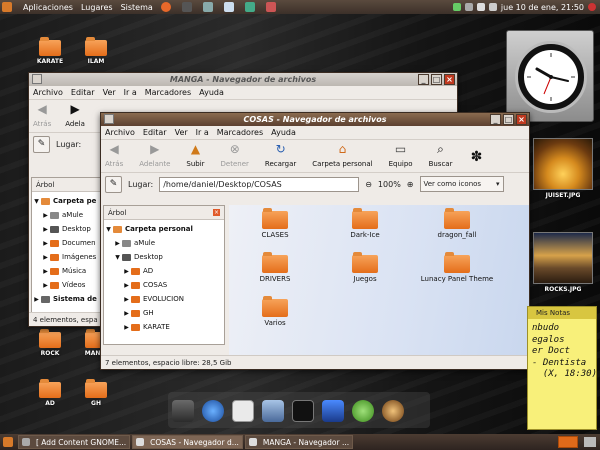 The image size is (600, 450). I want to click on desktop-icon-rocks-image: ROCKS.JPG, so click(563, 262).